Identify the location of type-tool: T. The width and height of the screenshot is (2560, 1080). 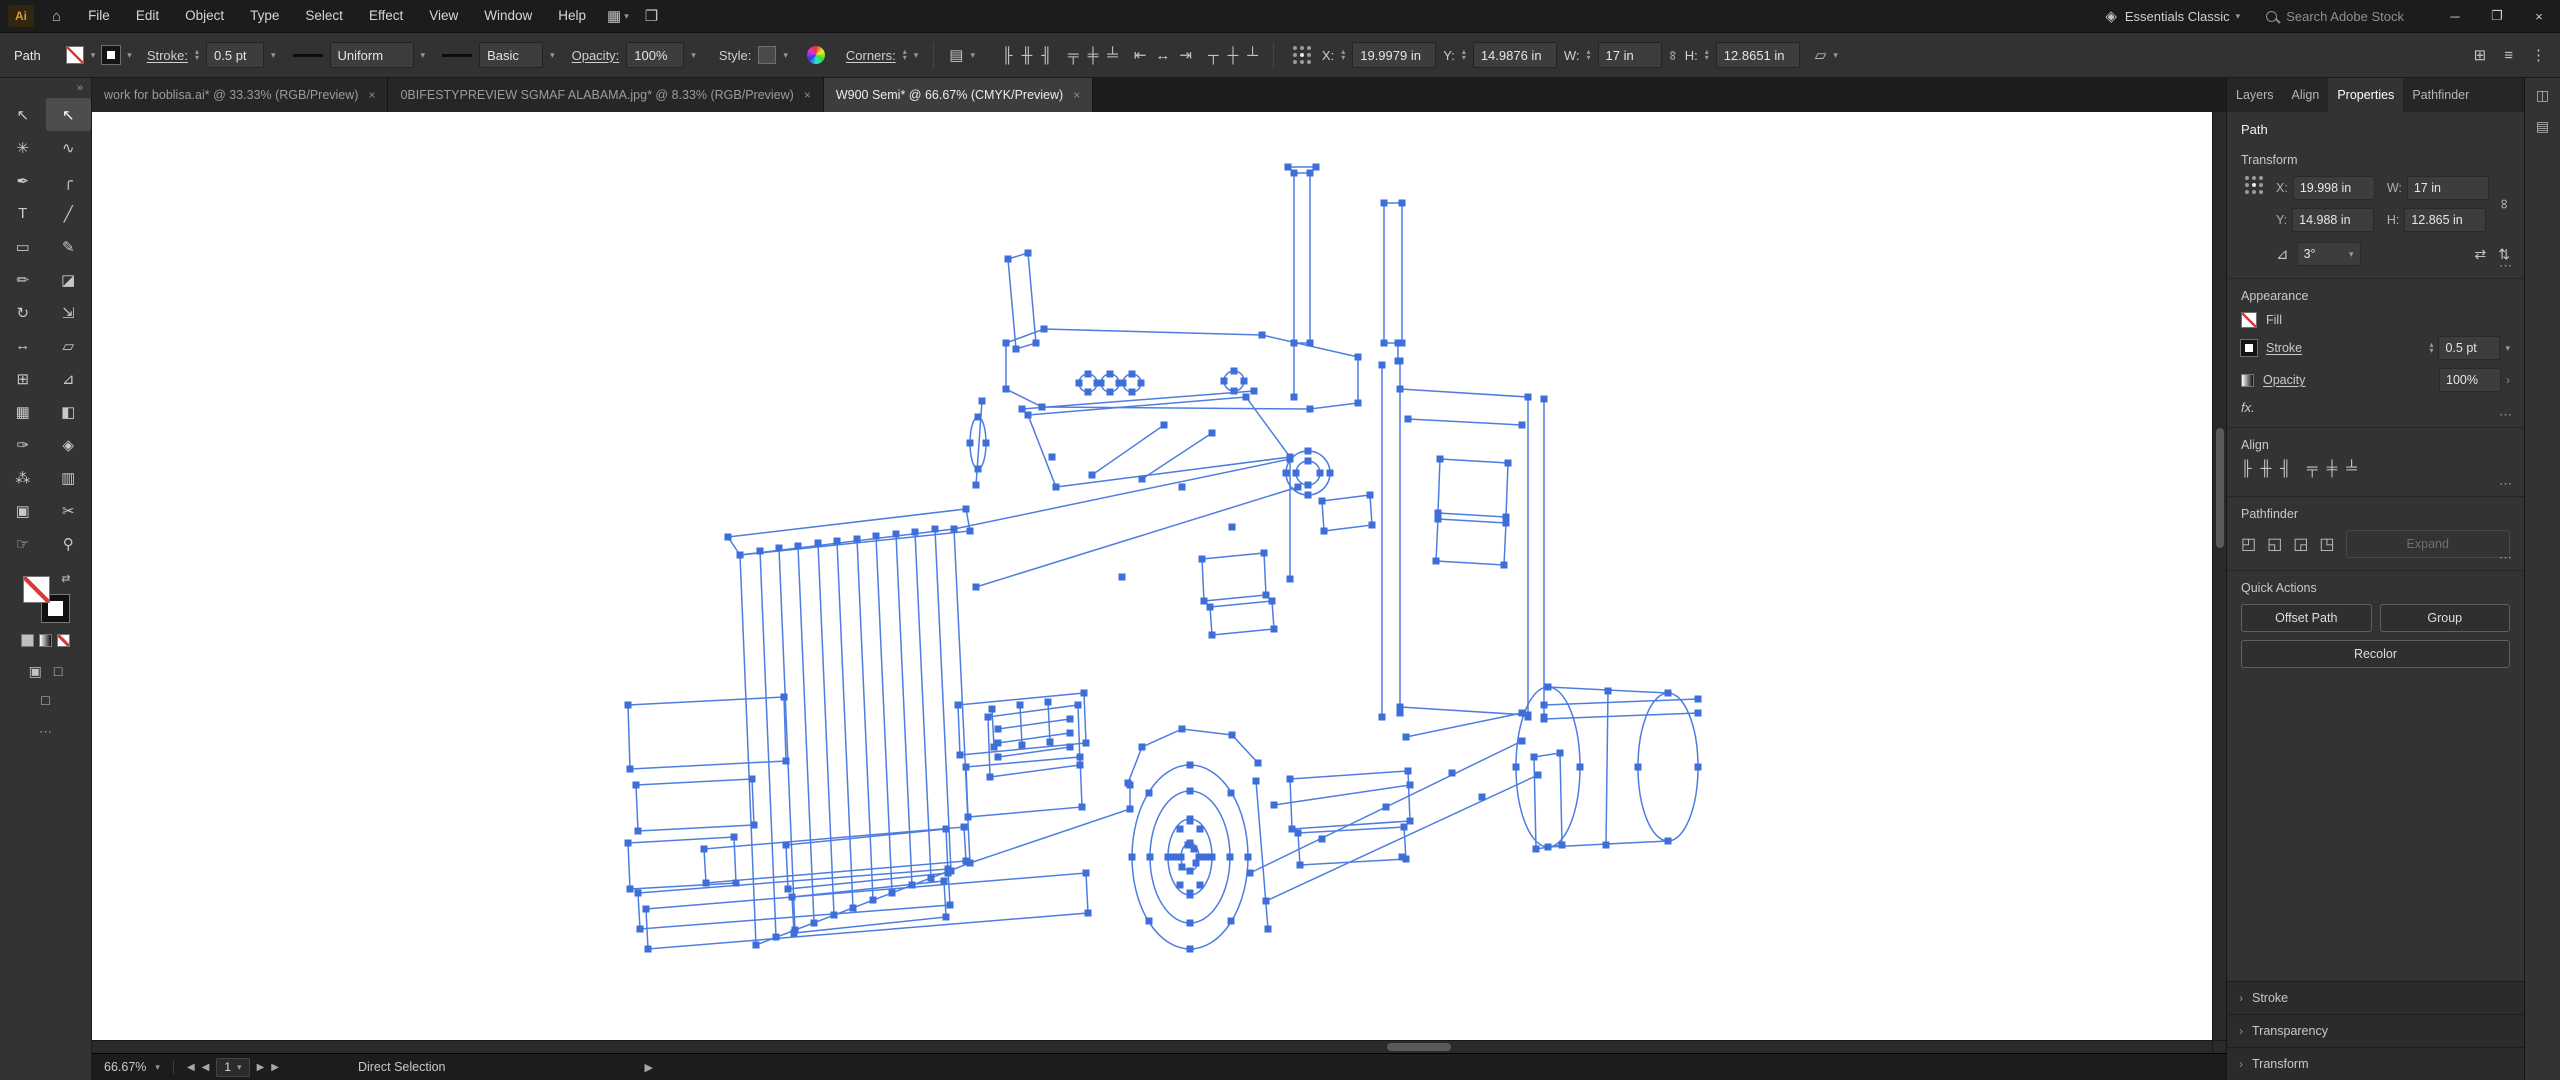
(23, 213).